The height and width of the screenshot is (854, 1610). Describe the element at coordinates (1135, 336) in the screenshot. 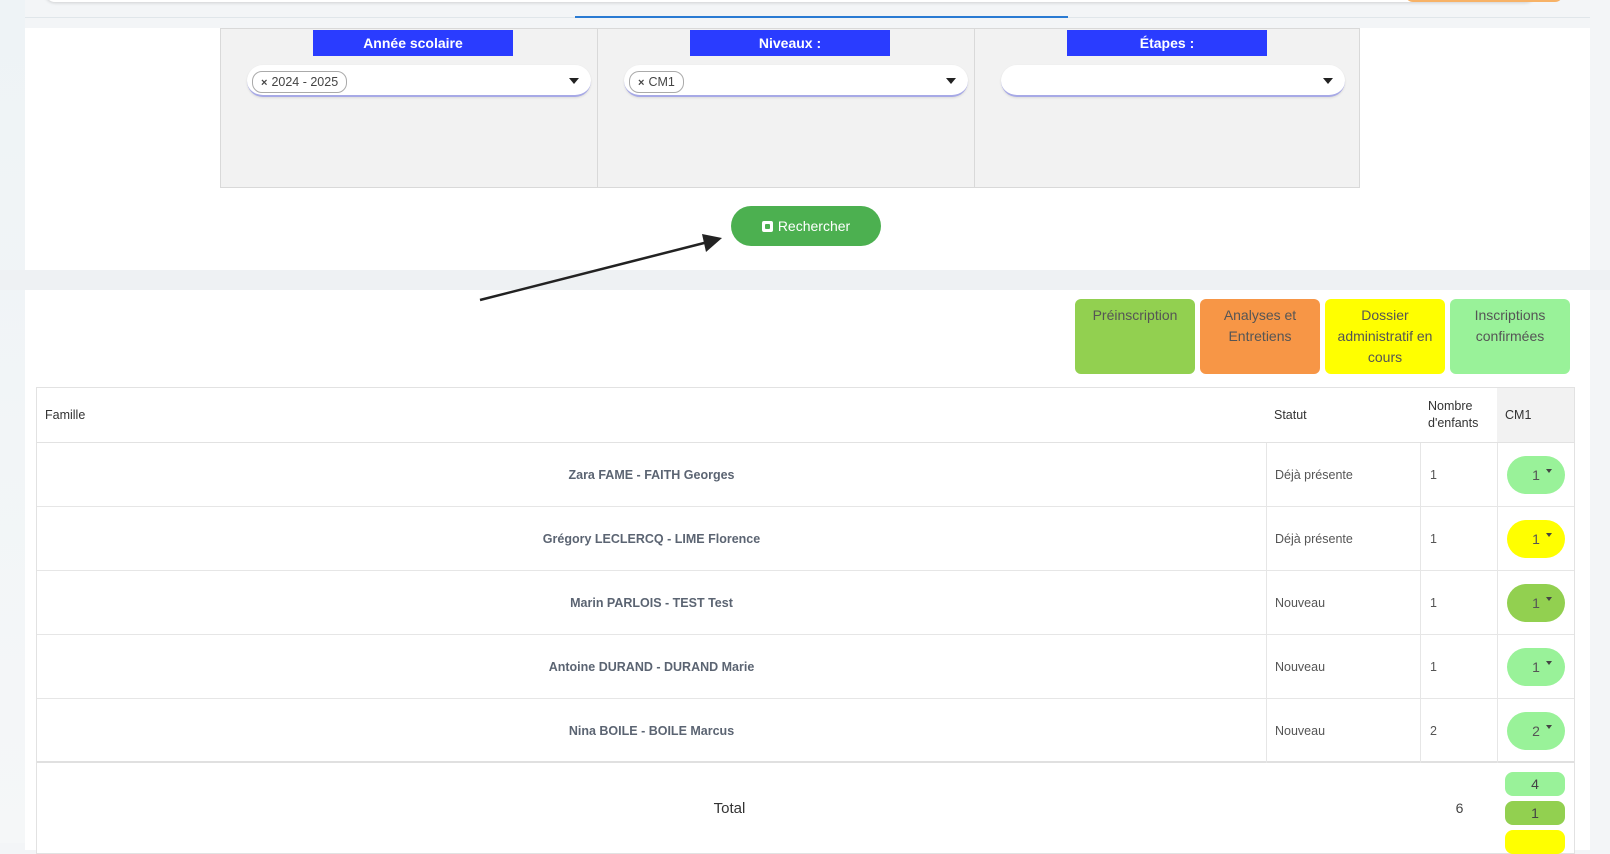

I see `legend-preinscription: Préinscription` at that location.